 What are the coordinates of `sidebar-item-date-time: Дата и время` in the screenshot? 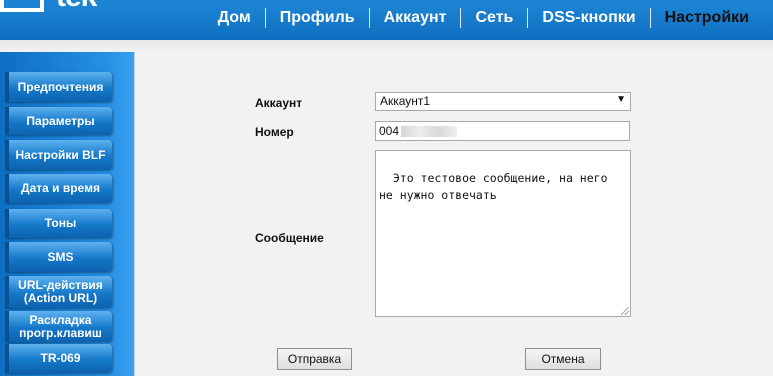 It's located at (58, 188).